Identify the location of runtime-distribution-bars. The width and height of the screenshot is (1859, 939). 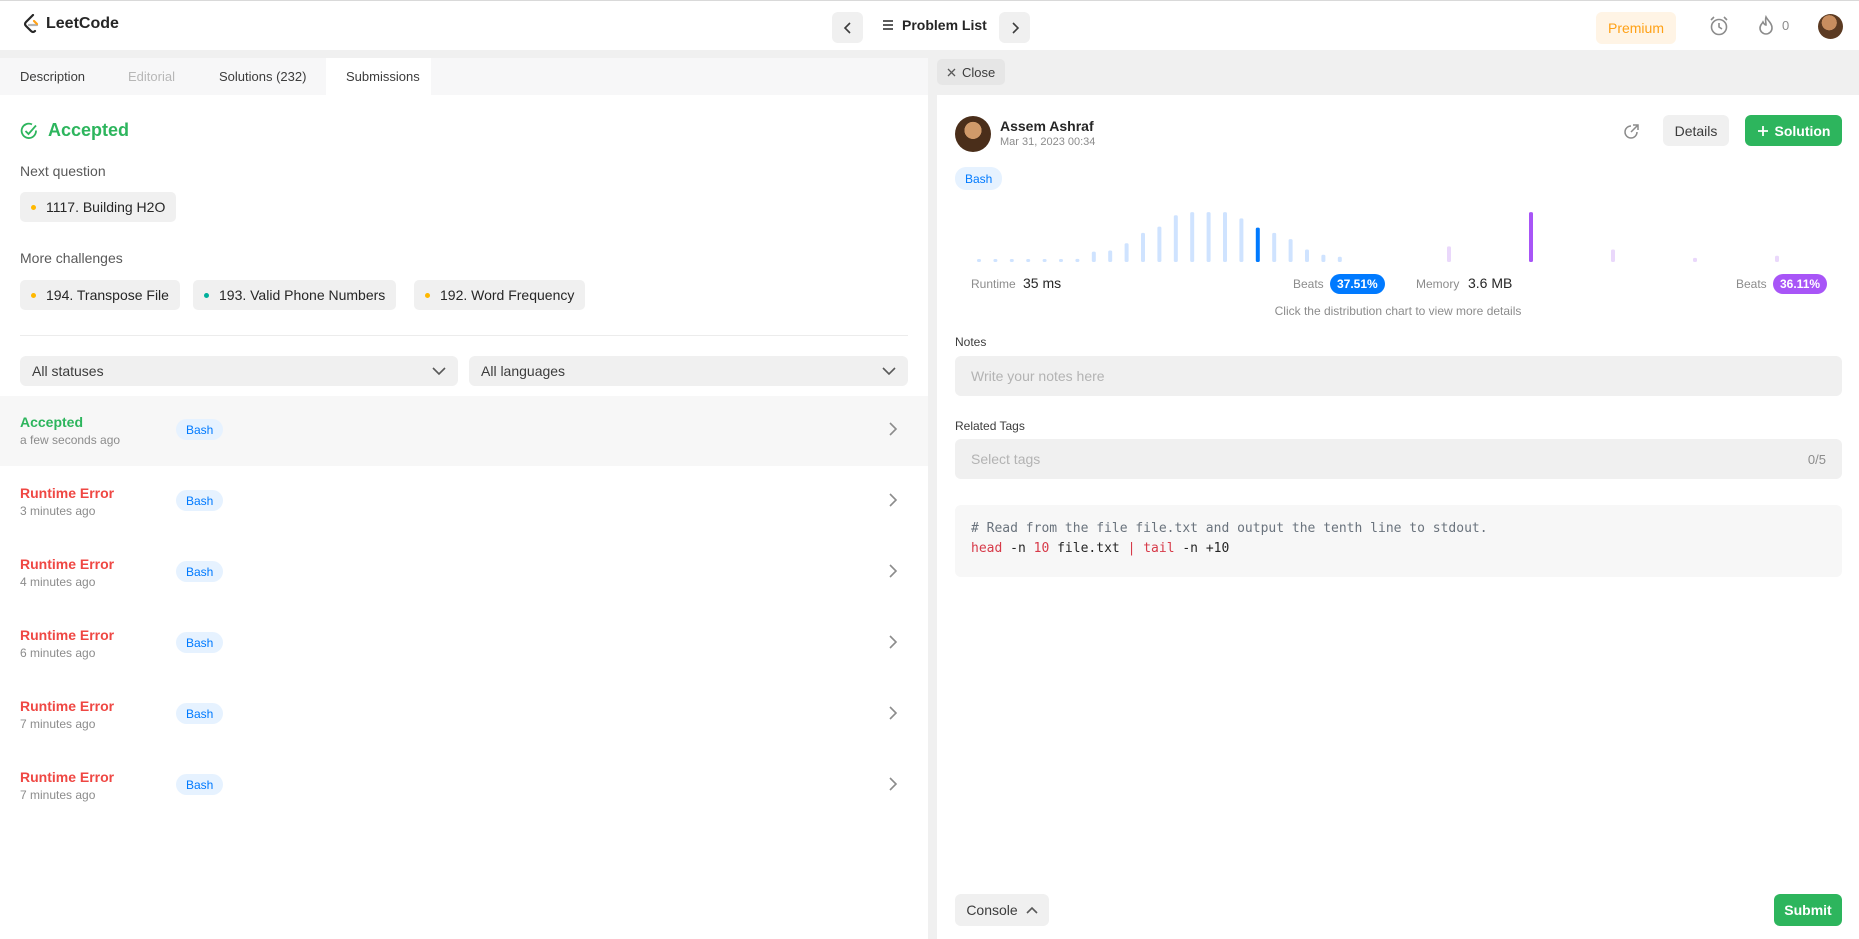
(1159, 237).